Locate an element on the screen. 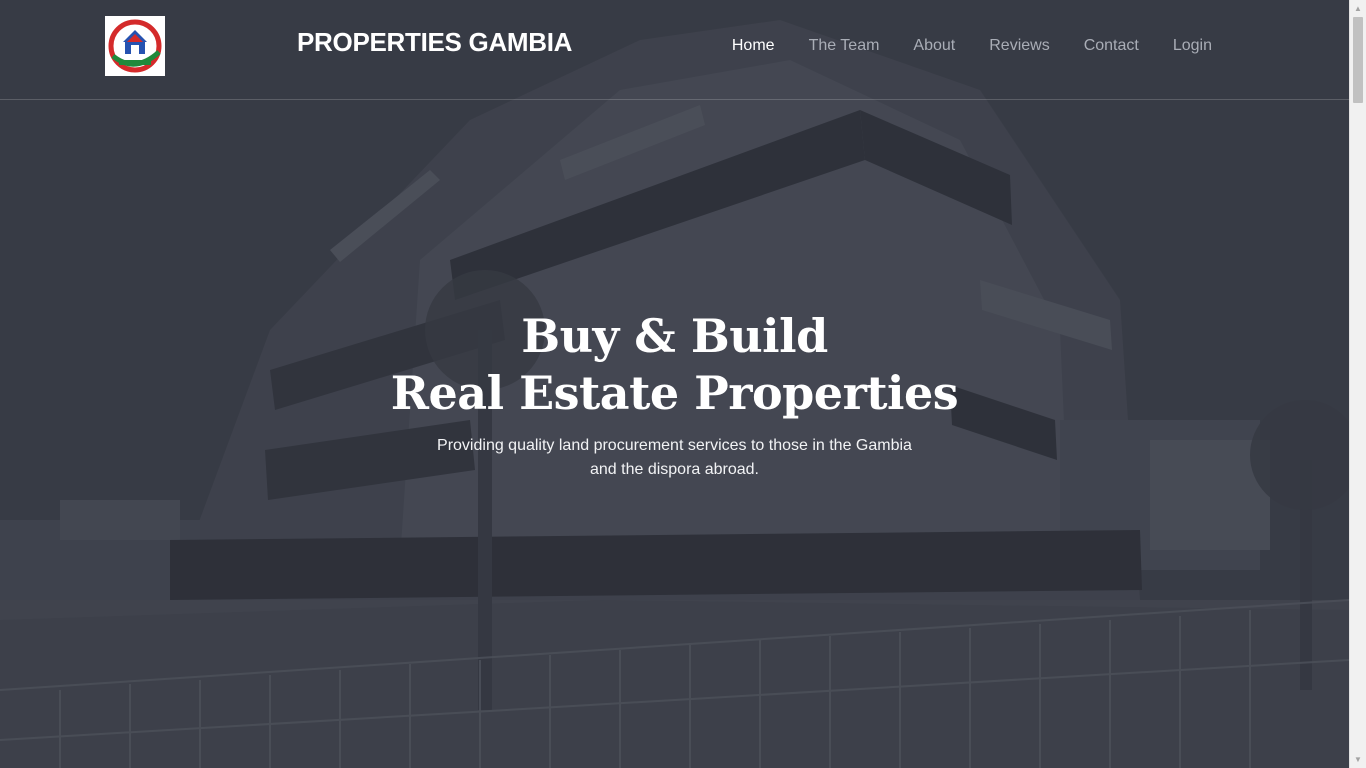 The width and height of the screenshot is (1366, 768). brand-title: PROPERTIES GAMBIA is located at coordinates (434, 42).